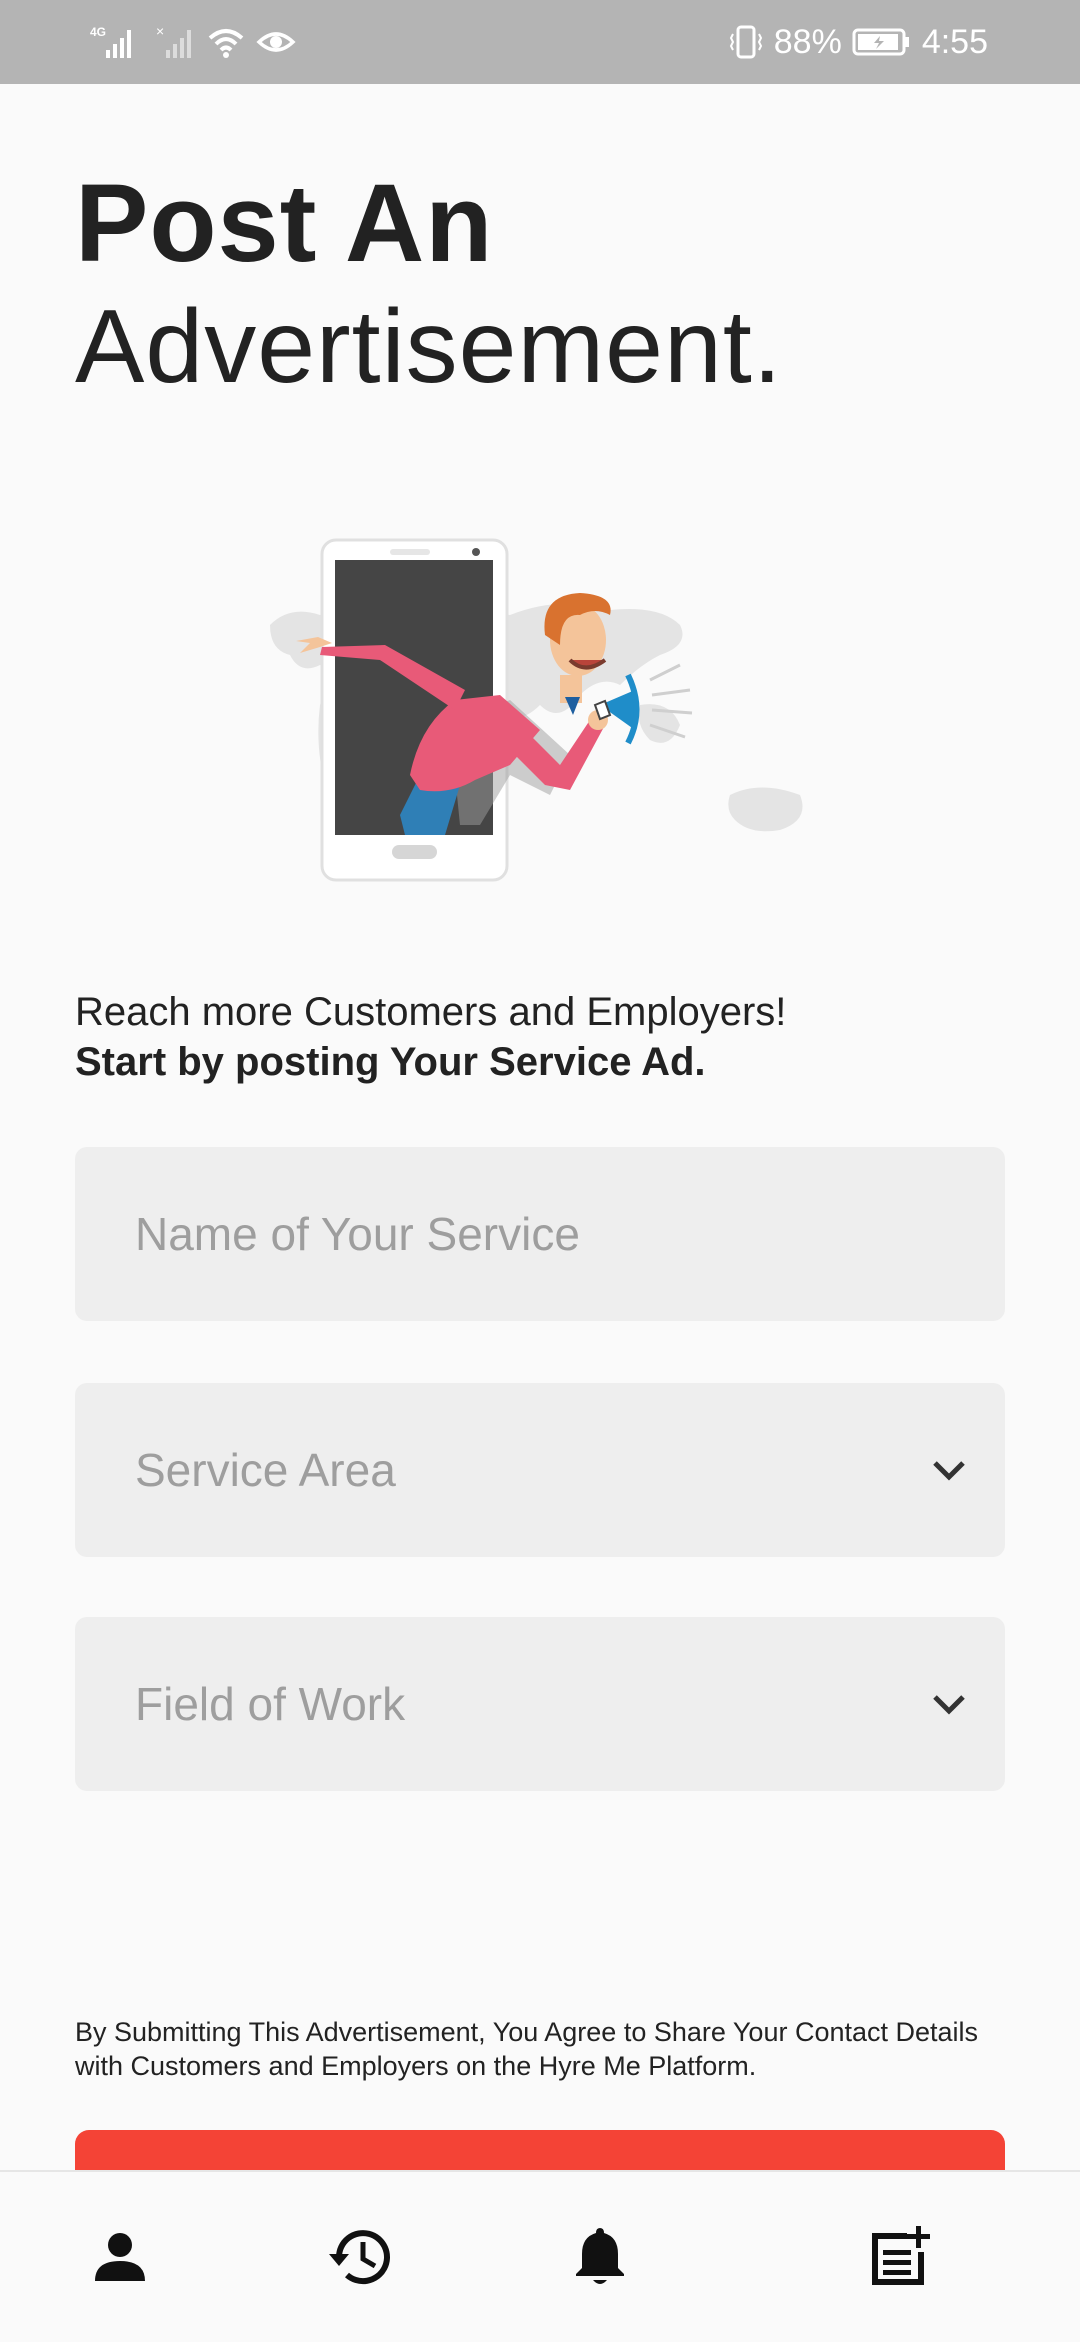 This screenshot has width=1080, height=2342. Describe the element at coordinates (390, 1062) in the screenshot. I see `tagline-bold: Start by posting Your Service Ad.` at that location.